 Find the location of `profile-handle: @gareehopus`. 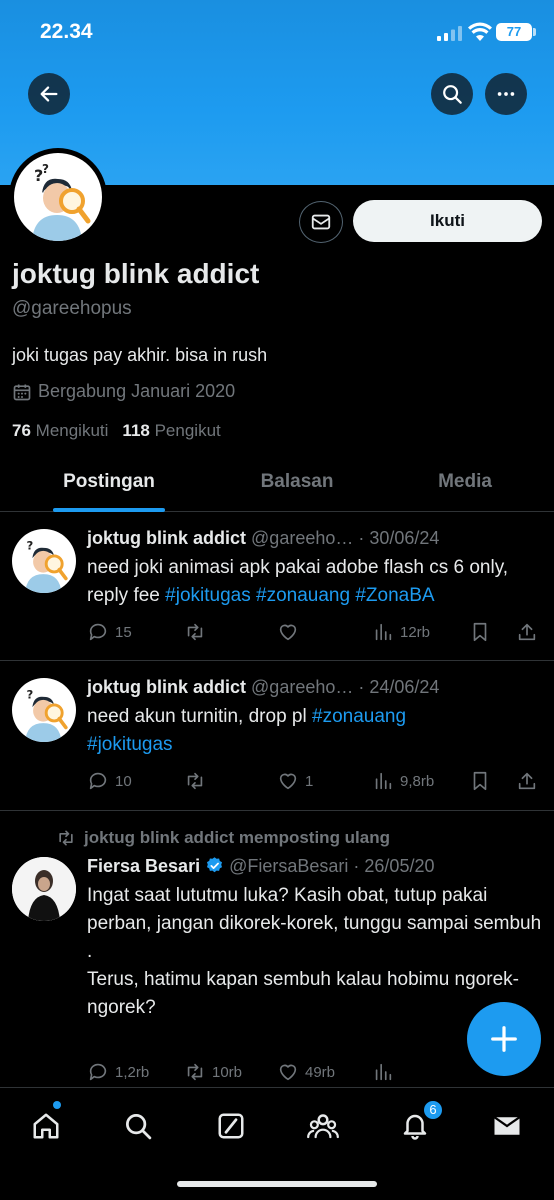

profile-handle: @gareehopus is located at coordinates (72, 308).